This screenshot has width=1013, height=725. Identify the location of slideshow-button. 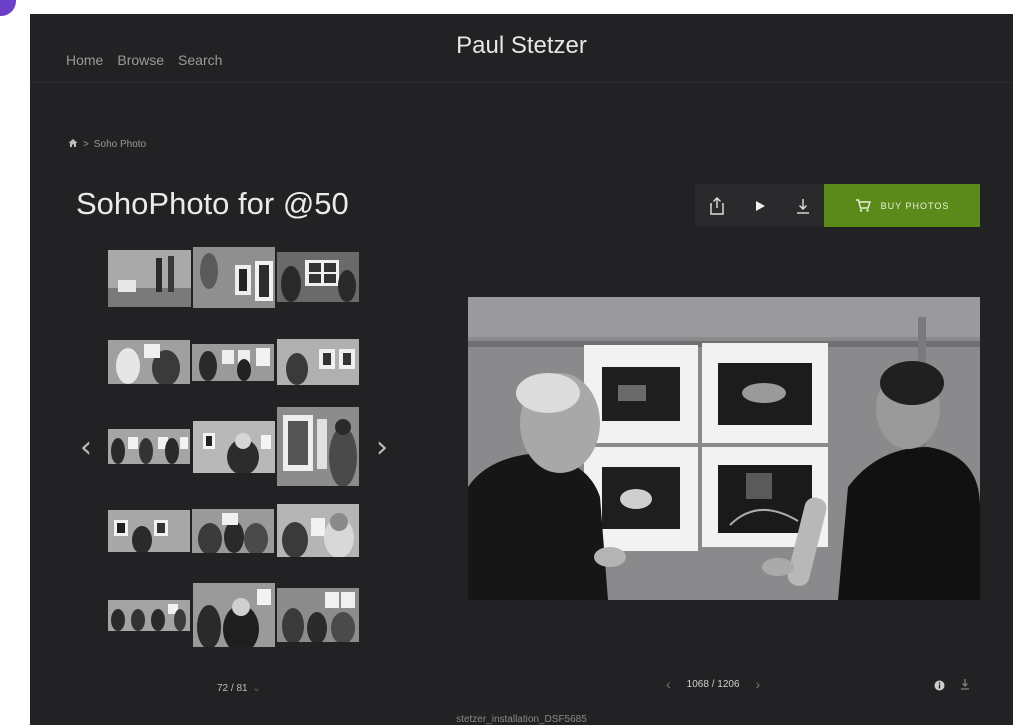
(759, 205).